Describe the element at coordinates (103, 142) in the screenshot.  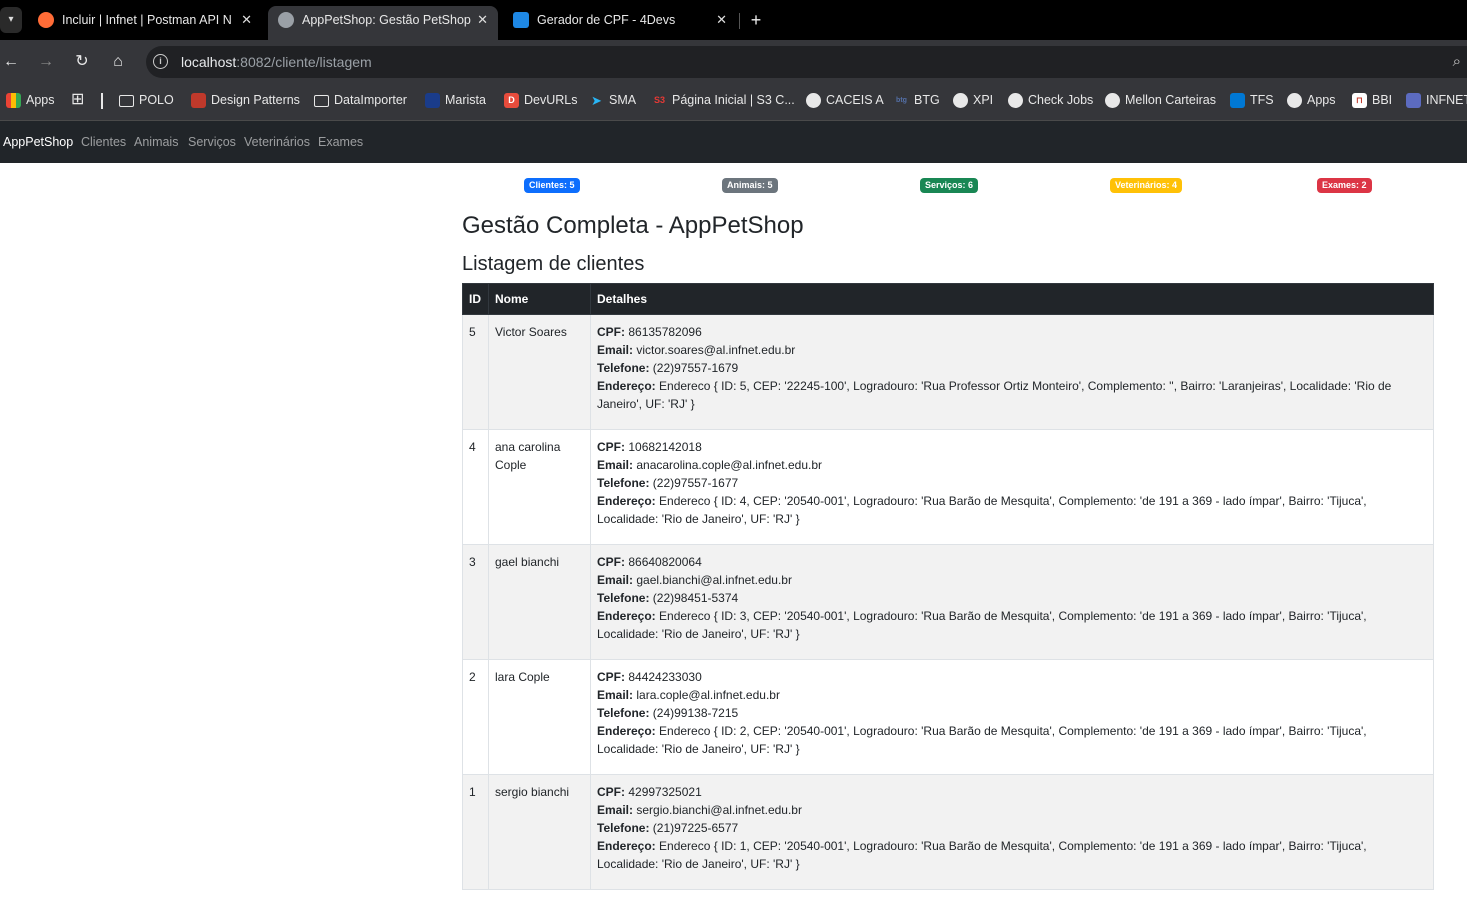
I see `nav-link-clientes: Clientes` at that location.